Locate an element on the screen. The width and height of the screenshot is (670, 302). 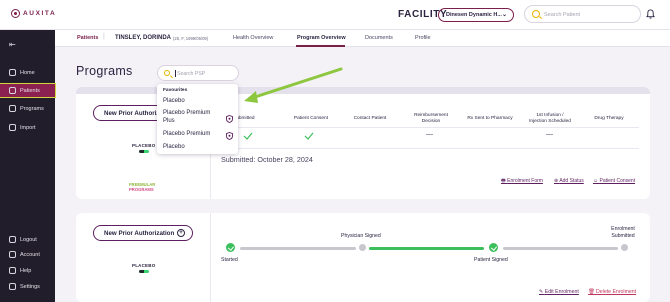
chevron-down-icon: ⌄ is located at coordinates (504, 15).